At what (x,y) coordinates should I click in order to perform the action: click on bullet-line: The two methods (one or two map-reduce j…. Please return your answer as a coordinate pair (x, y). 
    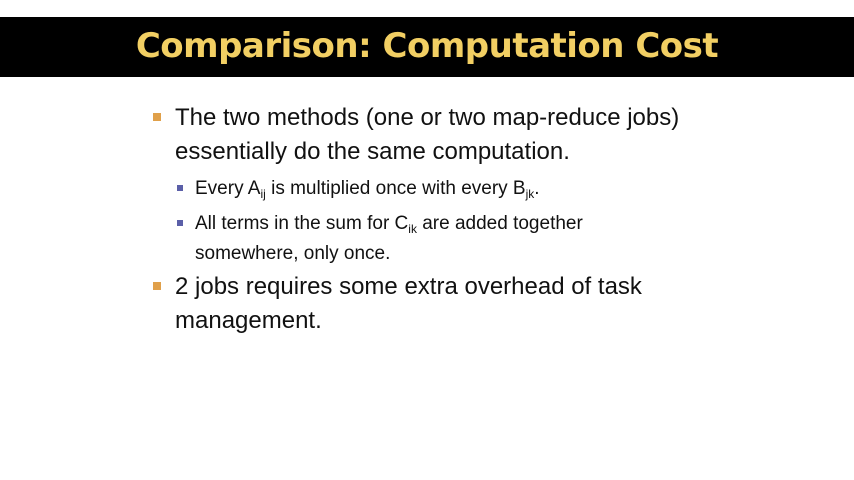
    Looking at the image, I should click on (427, 117).